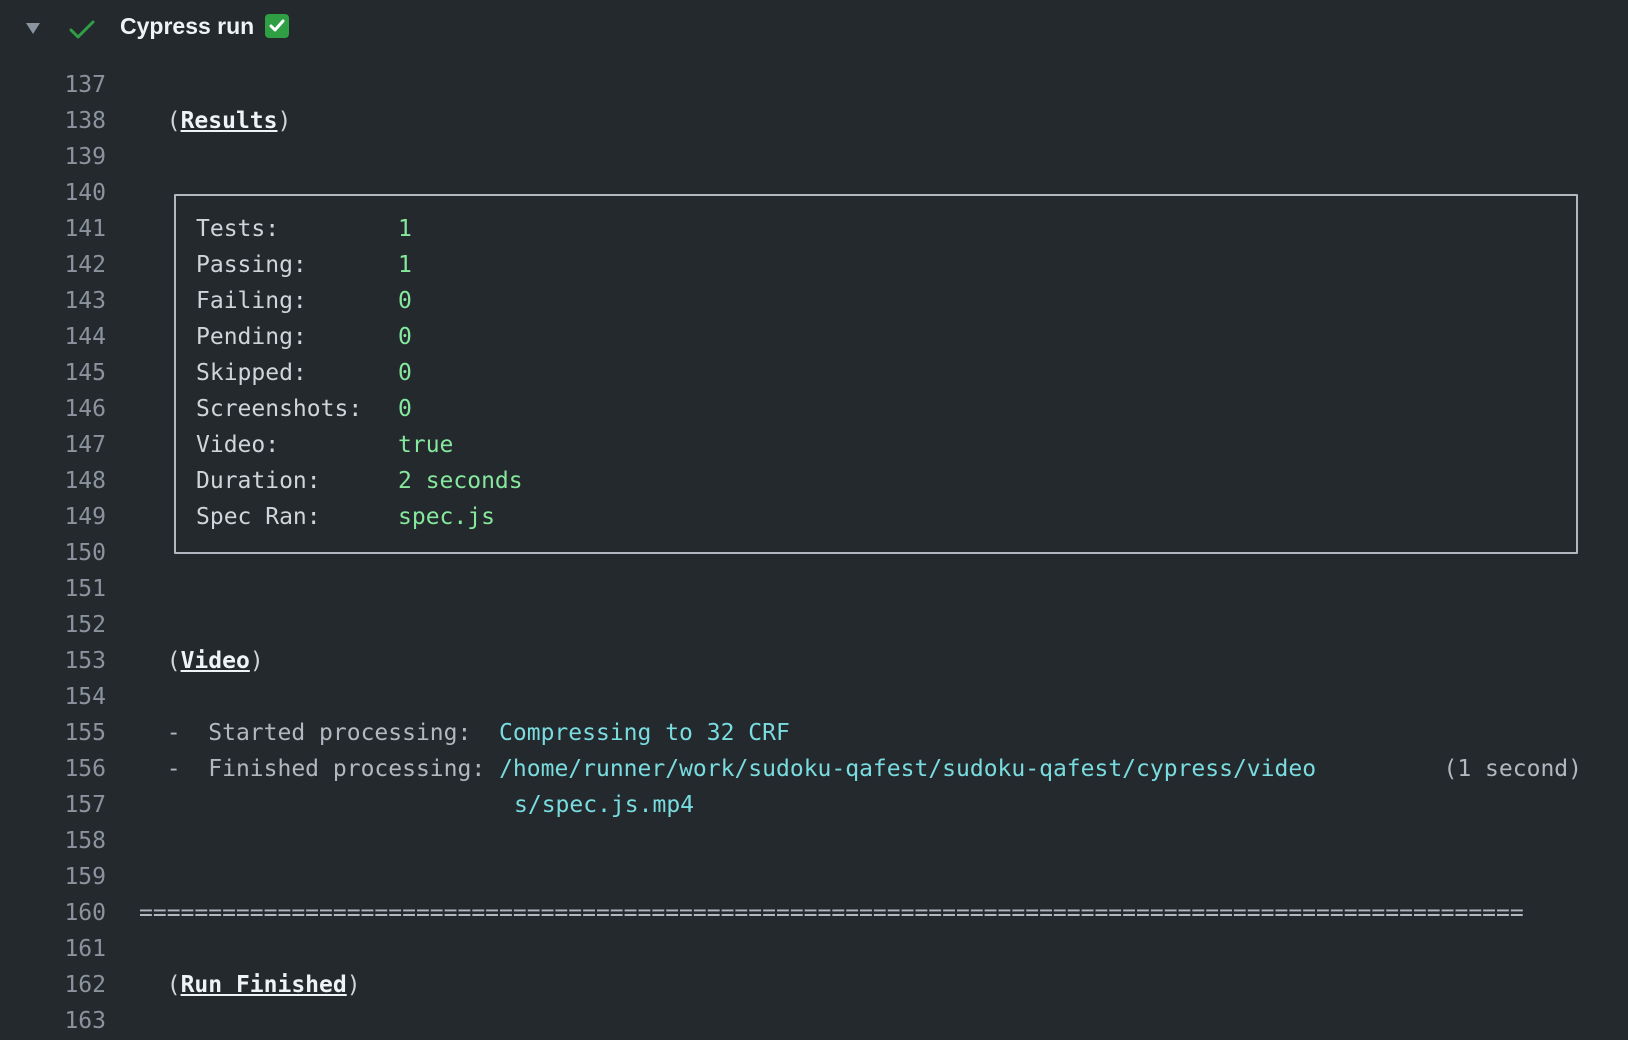 The width and height of the screenshot is (1628, 1040). Describe the element at coordinates (814, 85) in the screenshot. I see `log-line: 137` at that location.